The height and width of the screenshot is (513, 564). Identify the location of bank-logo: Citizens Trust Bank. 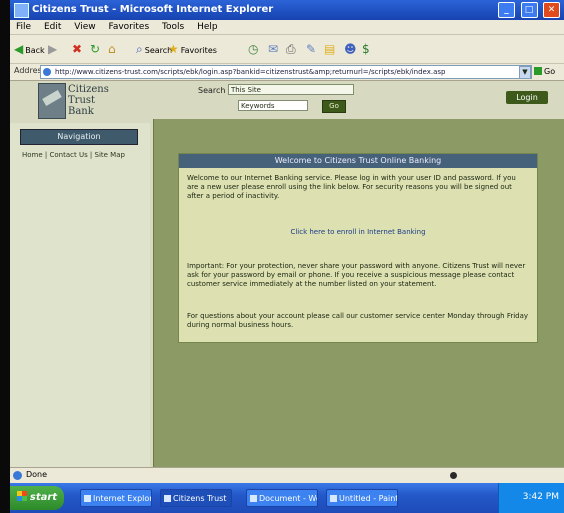
(74, 103).